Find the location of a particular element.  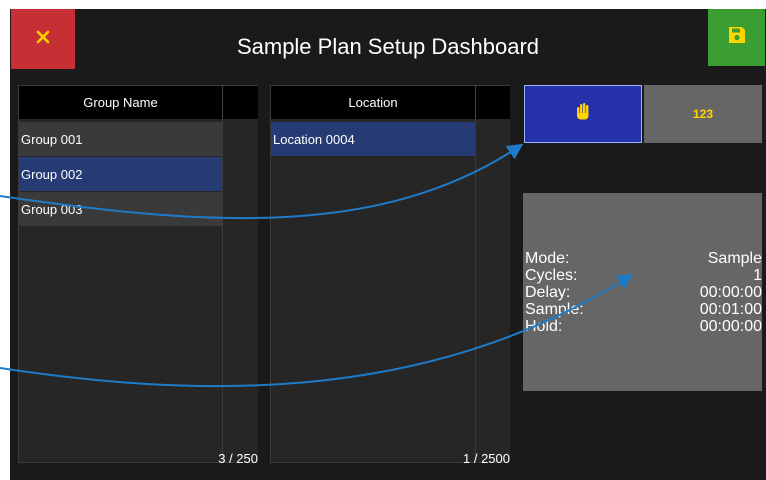

location-table-header: Location is located at coordinates (373, 102).